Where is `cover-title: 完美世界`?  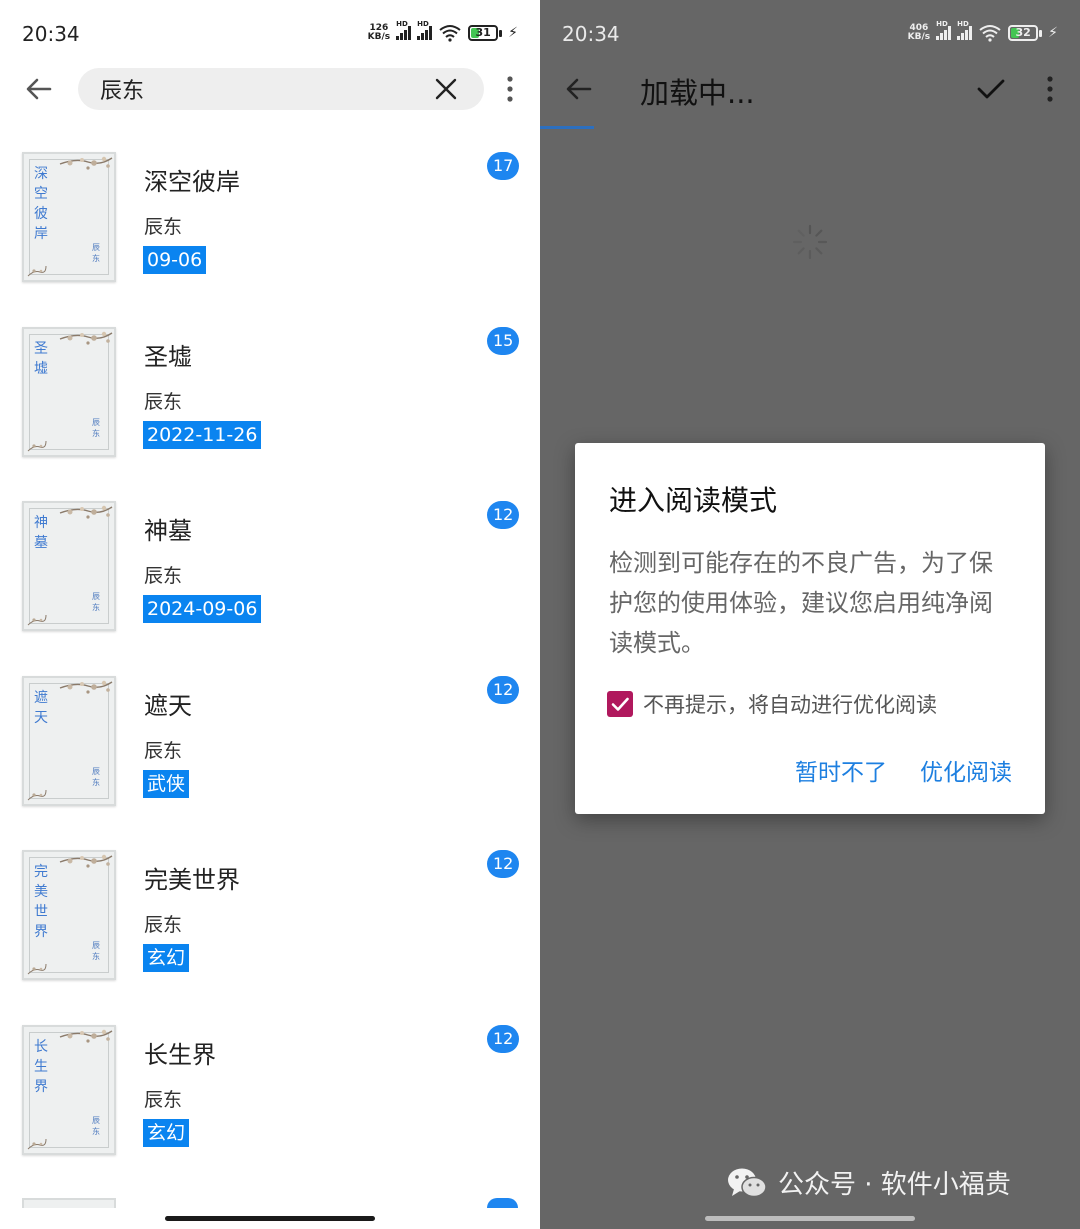 cover-title: 完美世界 is located at coordinates (41, 902).